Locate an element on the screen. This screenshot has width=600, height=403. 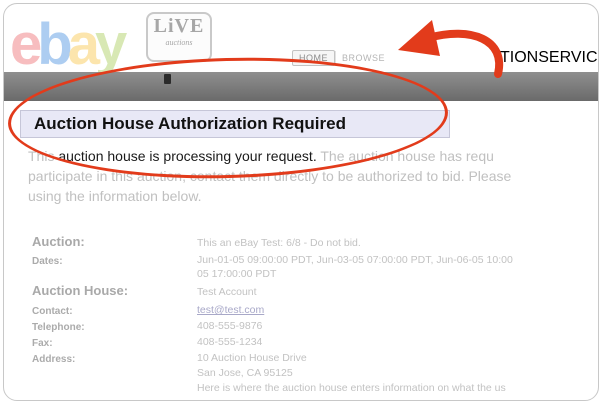
auction-label: Auction: is located at coordinates (58, 241).